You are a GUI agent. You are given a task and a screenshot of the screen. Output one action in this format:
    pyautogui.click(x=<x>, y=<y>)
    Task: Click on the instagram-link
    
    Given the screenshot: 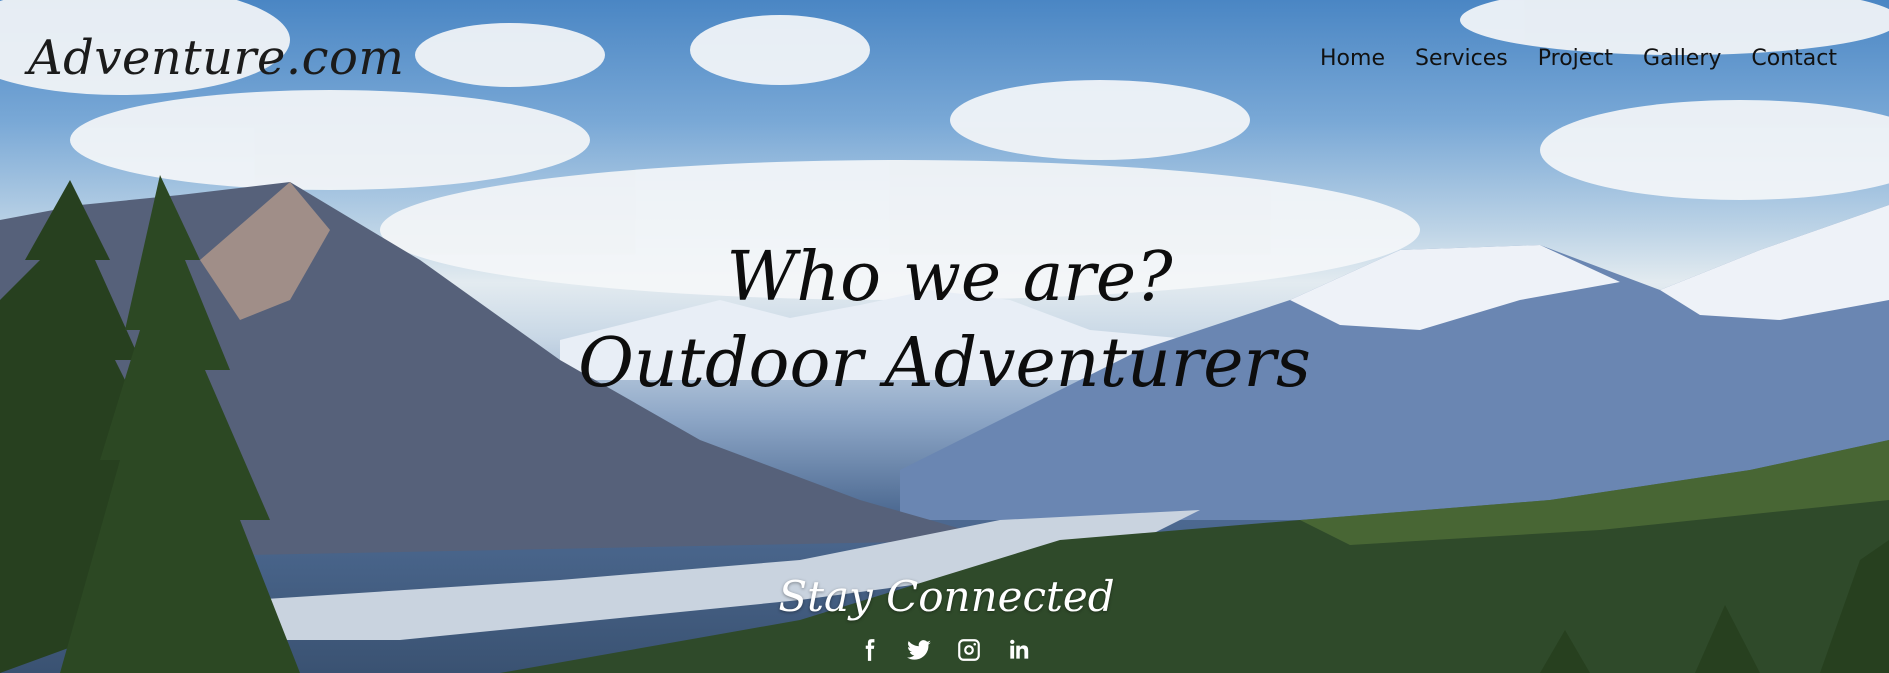 What is the action you would take?
    pyautogui.click(x=969, y=650)
    